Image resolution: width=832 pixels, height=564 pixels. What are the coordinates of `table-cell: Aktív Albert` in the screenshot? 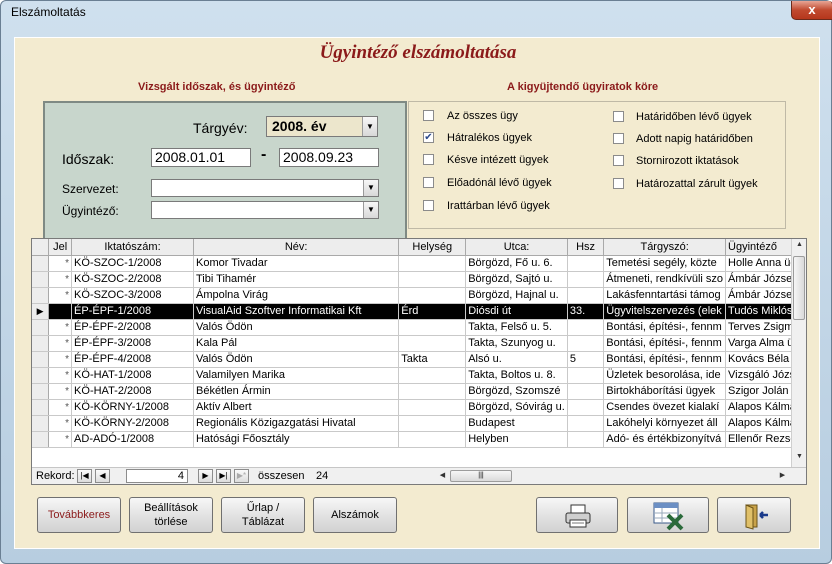 It's located at (296, 407).